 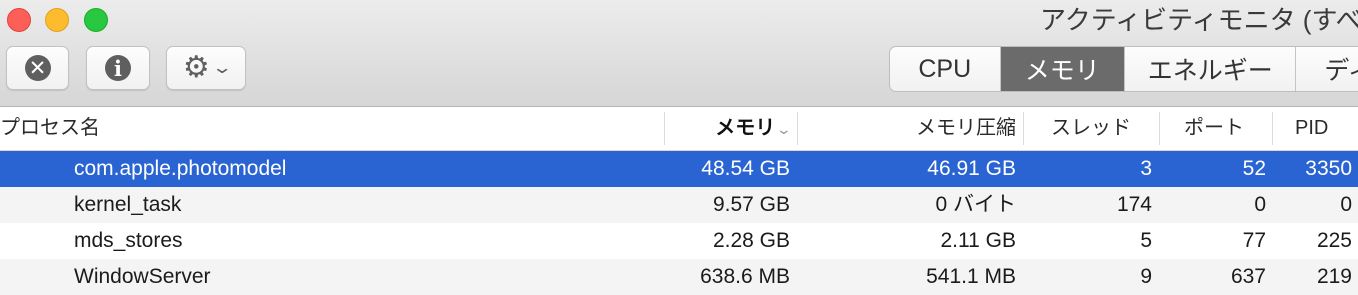 What do you see at coordinates (1211, 69) in the screenshot?
I see `tab-energy: エネルギー` at bounding box center [1211, 69].